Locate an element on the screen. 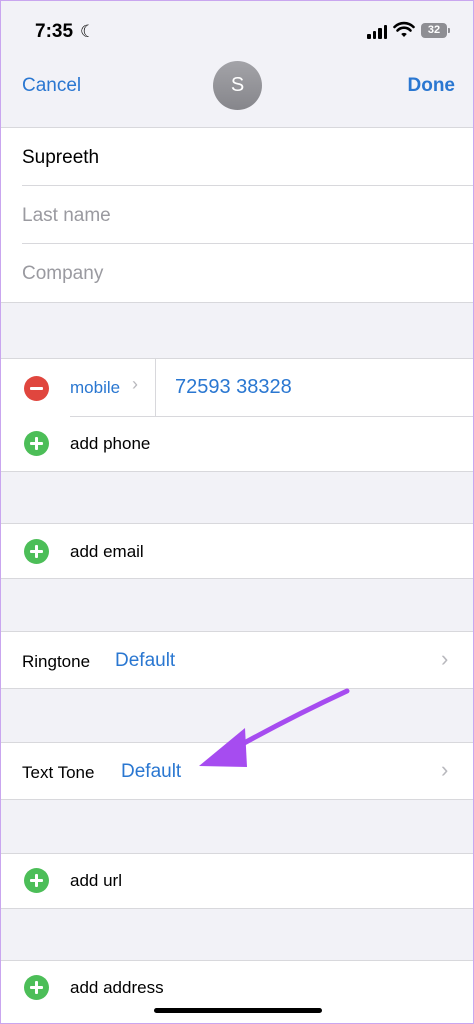 Image resolution: width=474 pixels, height=1024 pixels. ringtone-row: Ringtone Default › is located at coordinates (237, 660).